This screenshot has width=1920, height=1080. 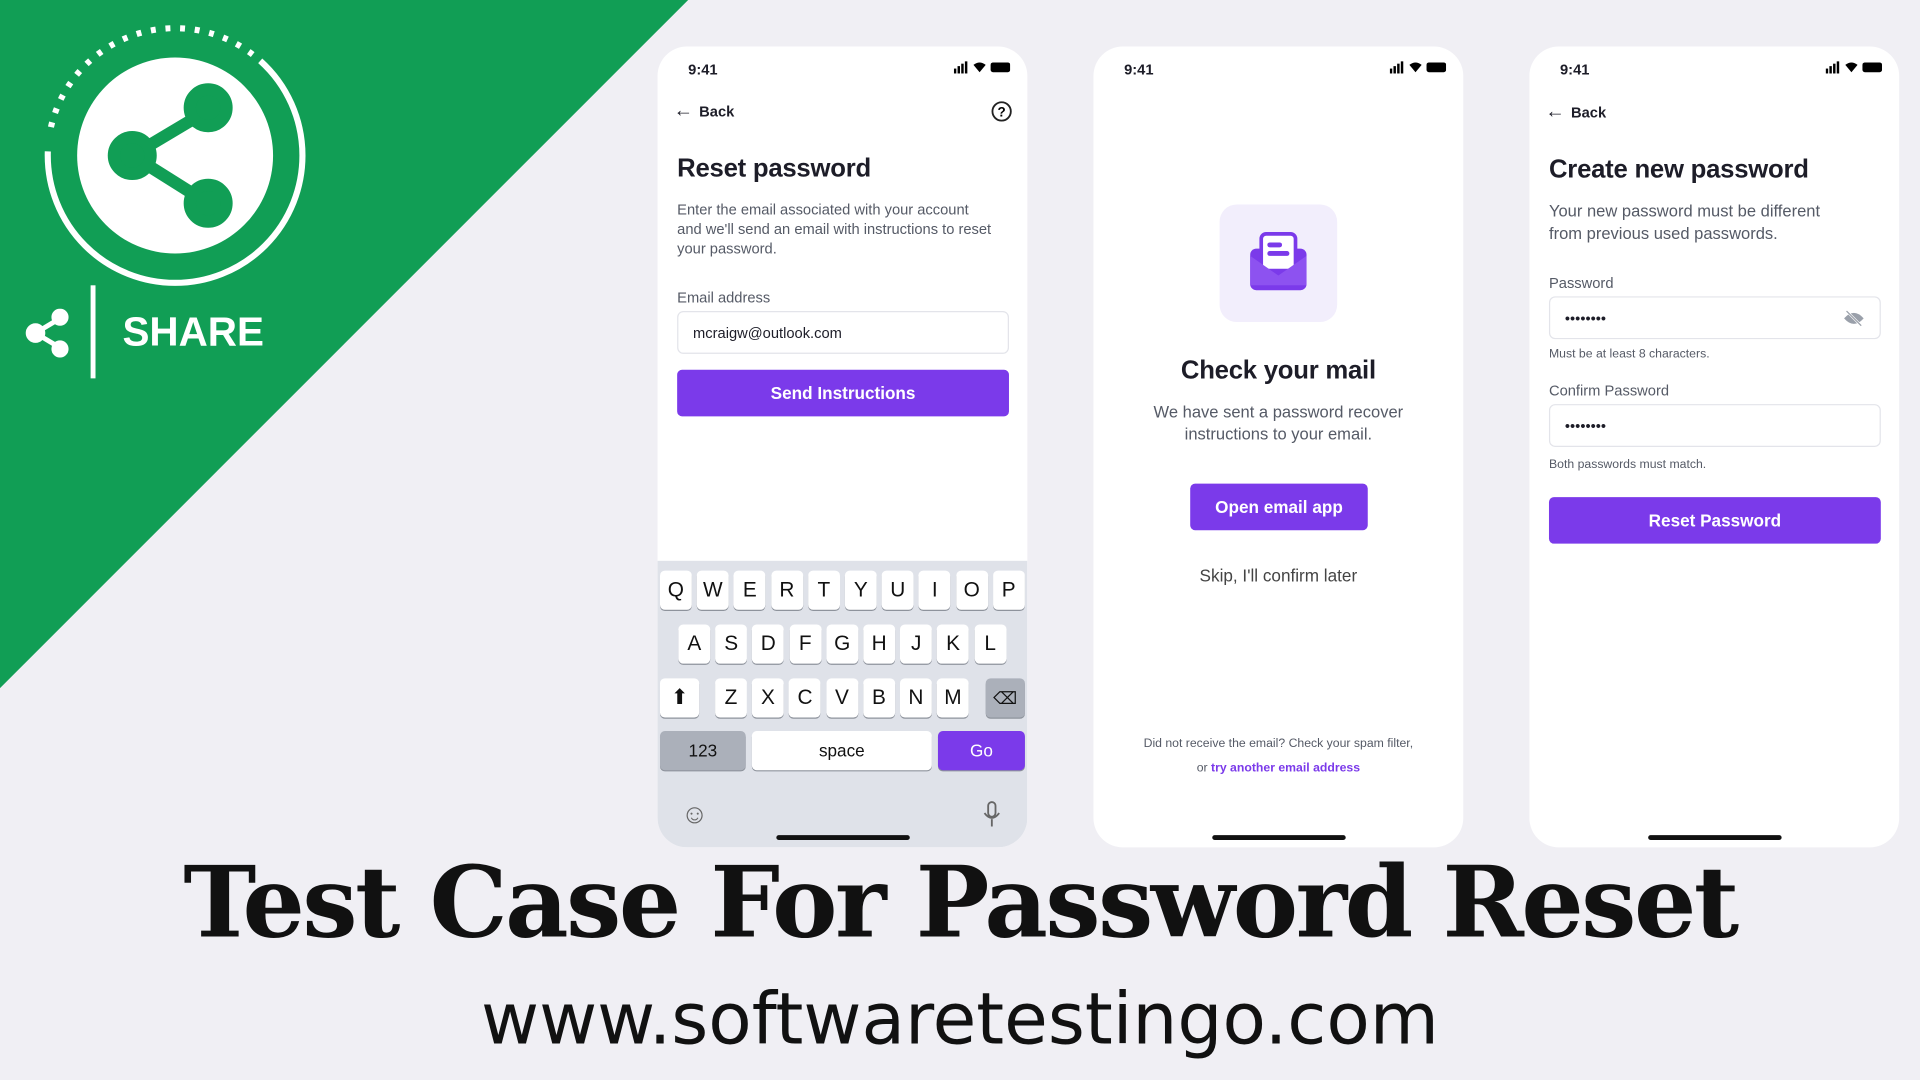 What do you see at coordinates (805, 644) in the screenshot?
I see `key-f: F` at bounding box center [805, 644].